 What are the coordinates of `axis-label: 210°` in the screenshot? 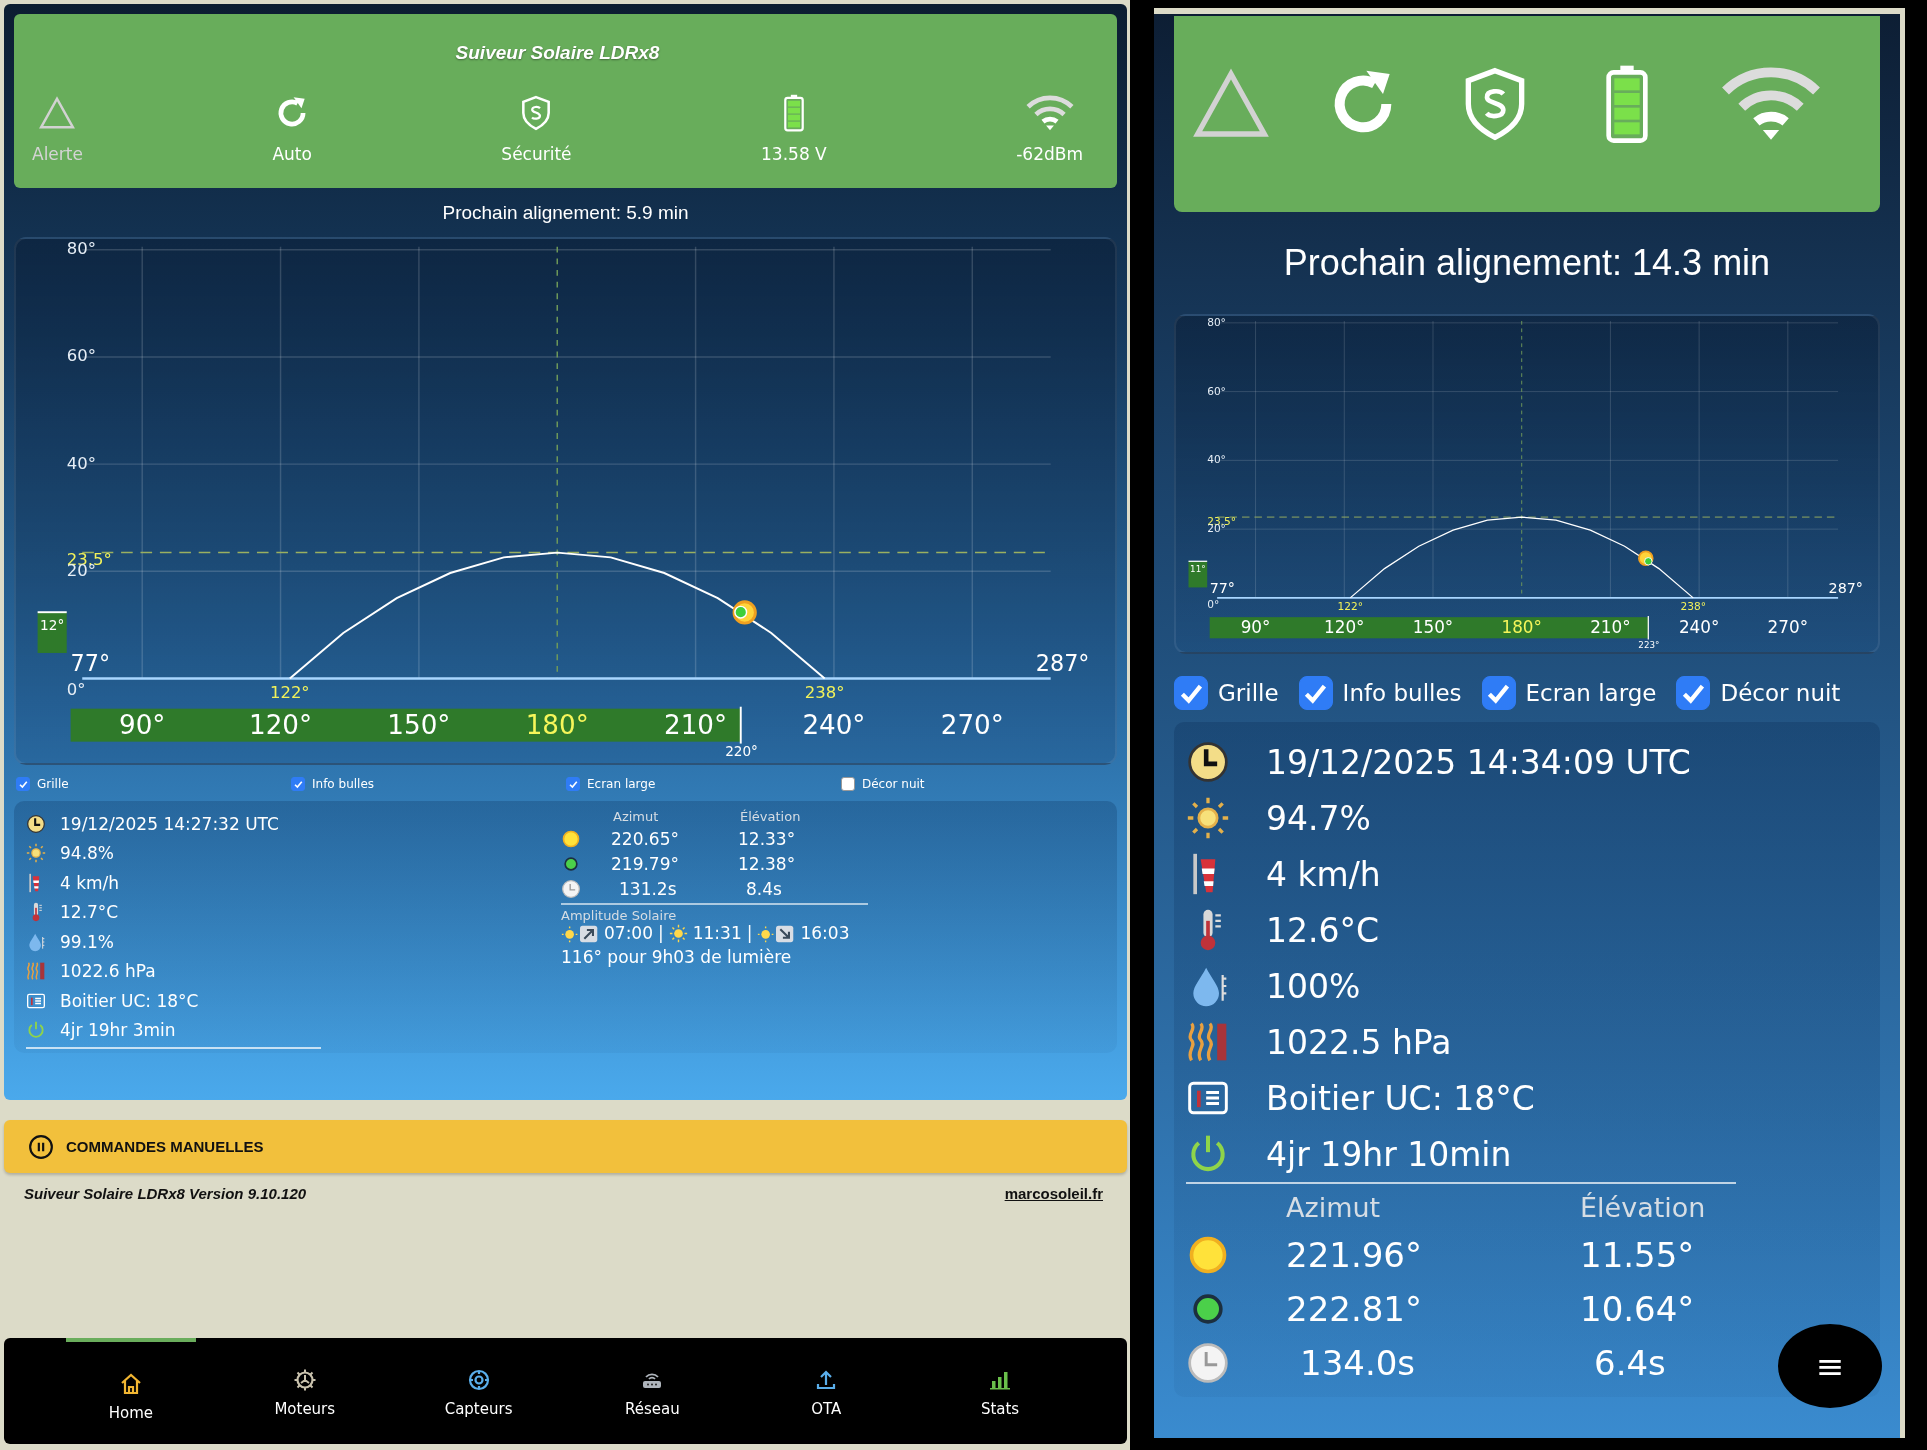 It's located at (1610, 627).